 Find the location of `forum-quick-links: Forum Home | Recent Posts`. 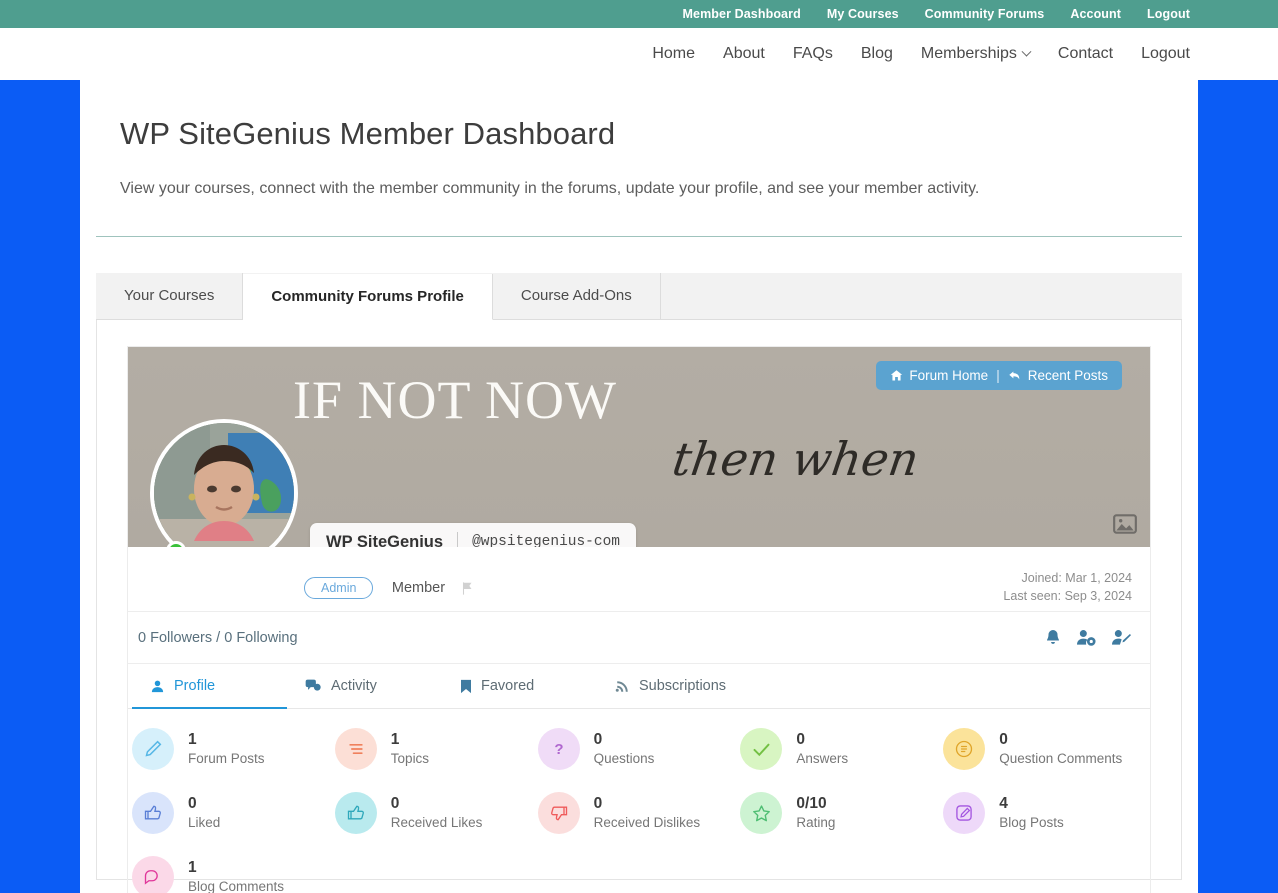

forum-quick-links: Forum Home | Recent Posts is located at coordinates (999, 375).